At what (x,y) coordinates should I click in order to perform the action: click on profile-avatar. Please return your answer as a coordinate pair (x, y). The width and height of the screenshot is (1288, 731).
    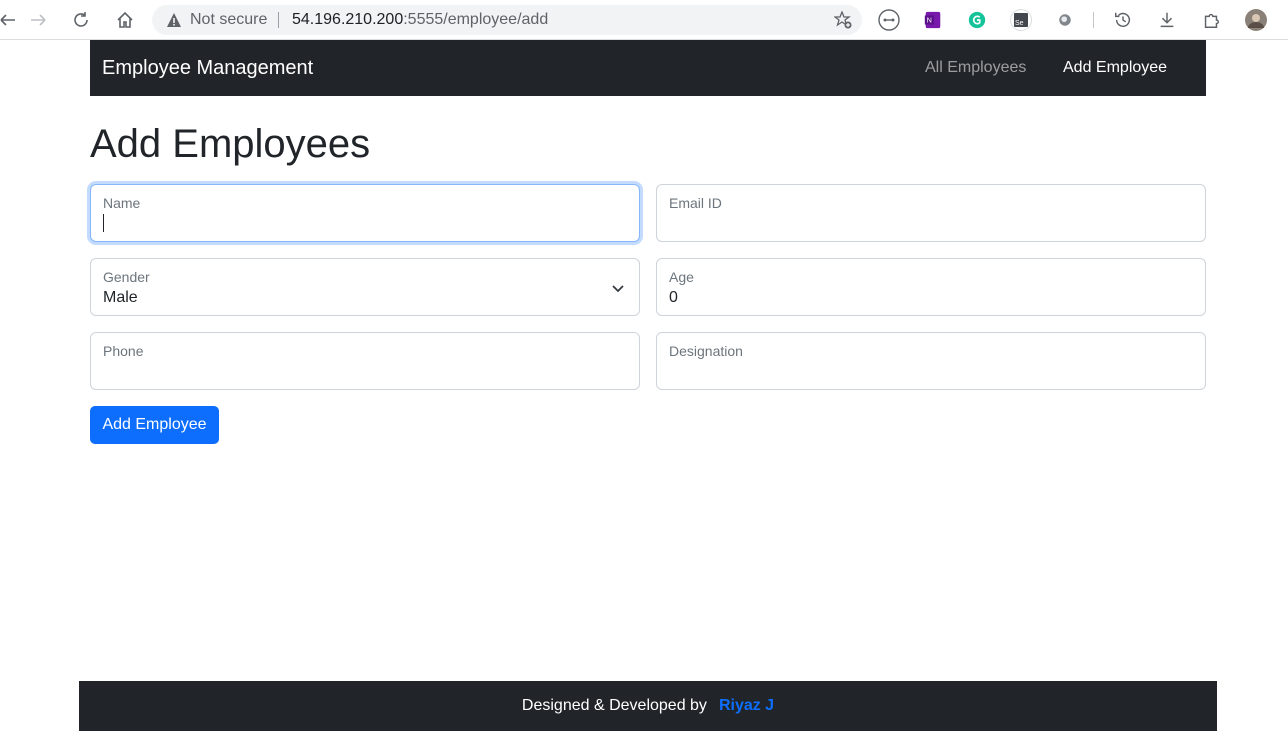
    Looking at the image, I should click on (1256, 20).